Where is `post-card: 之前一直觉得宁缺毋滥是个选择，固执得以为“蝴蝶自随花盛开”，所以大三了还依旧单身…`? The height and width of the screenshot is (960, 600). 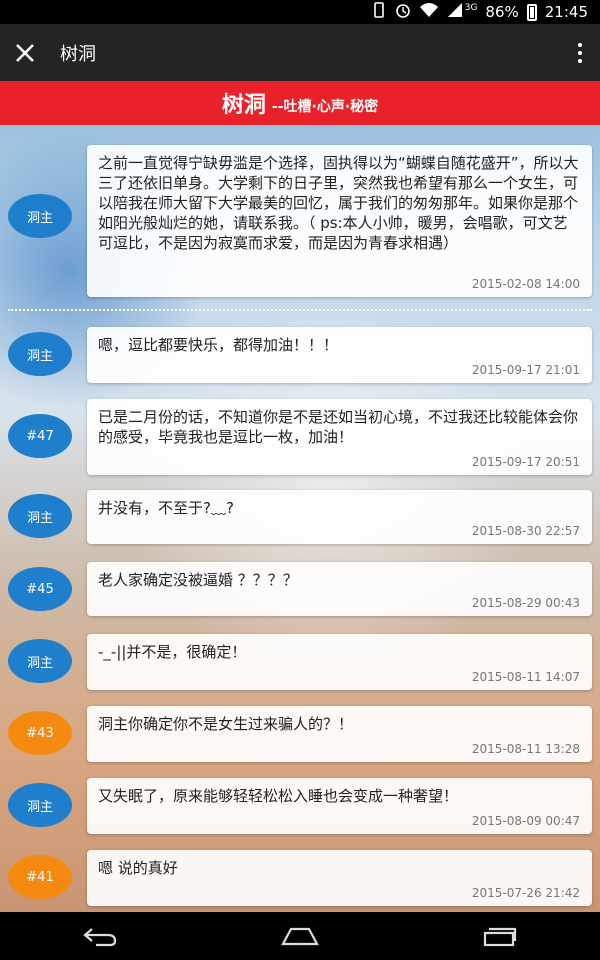 post-card: 之前一直觉得宁缺毋滥是个选择，固执得以为“蝴蝶自随花盛开”，所以大三了还依旧单身… is located at coordinates (339, 221).